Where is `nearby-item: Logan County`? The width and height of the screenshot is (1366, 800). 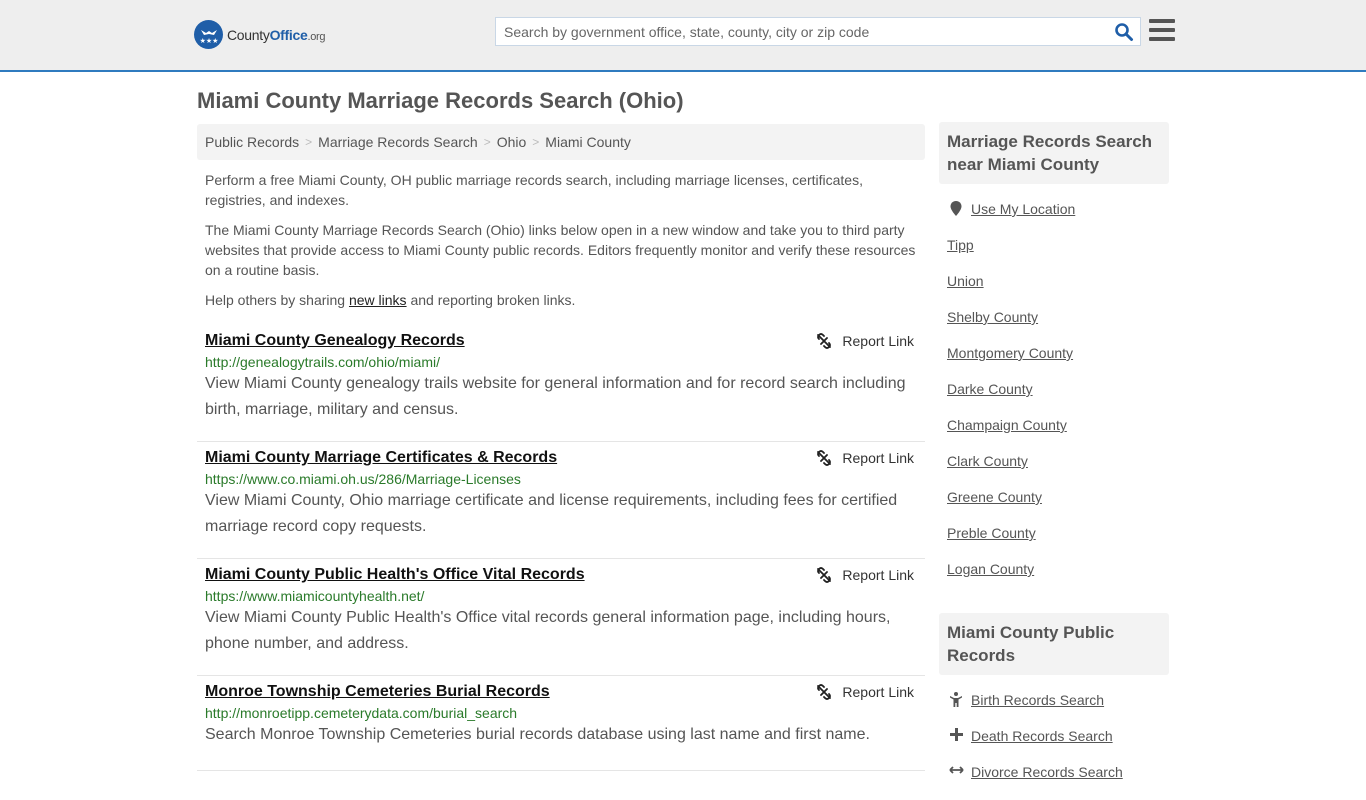 nearby-item: Logan County is located at coordinates (1054, 579).